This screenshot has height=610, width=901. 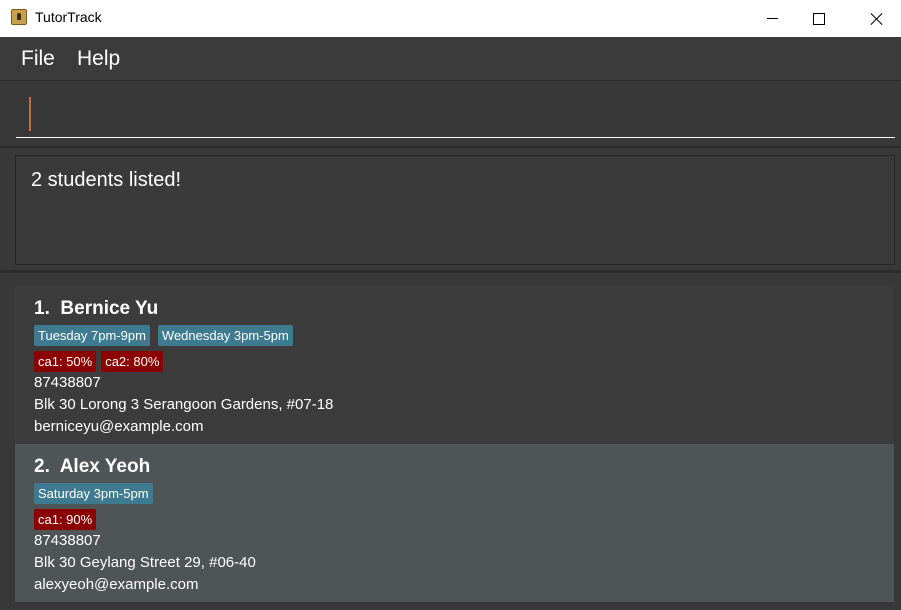 I want to click on title-bar: TutorTrack, so click(x=450, y=18).